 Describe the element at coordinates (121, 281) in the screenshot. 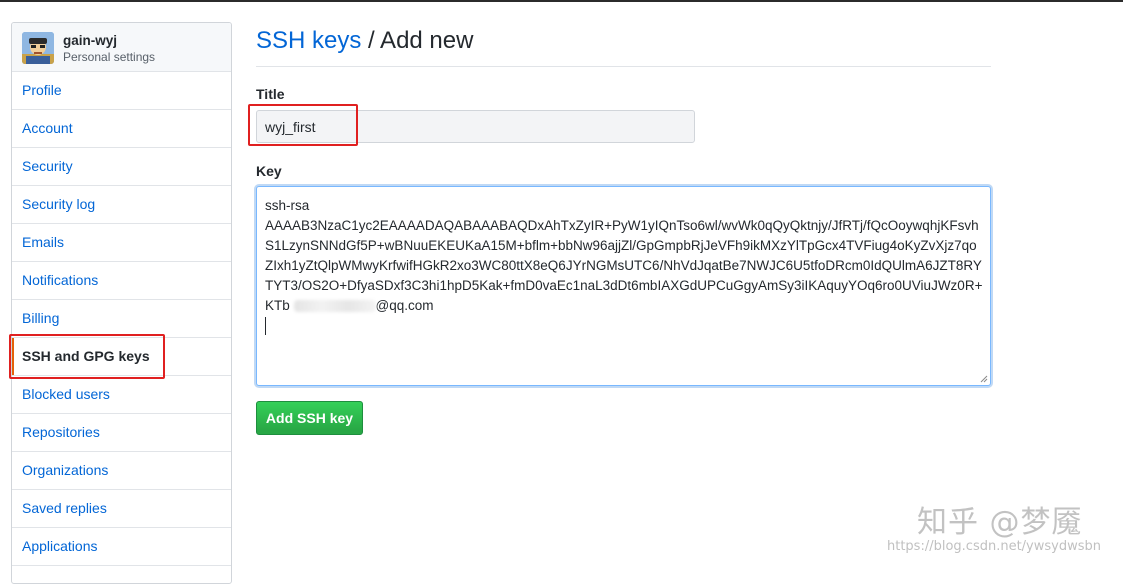

I see `sidebar-item-notifications: Notifications` at that location.